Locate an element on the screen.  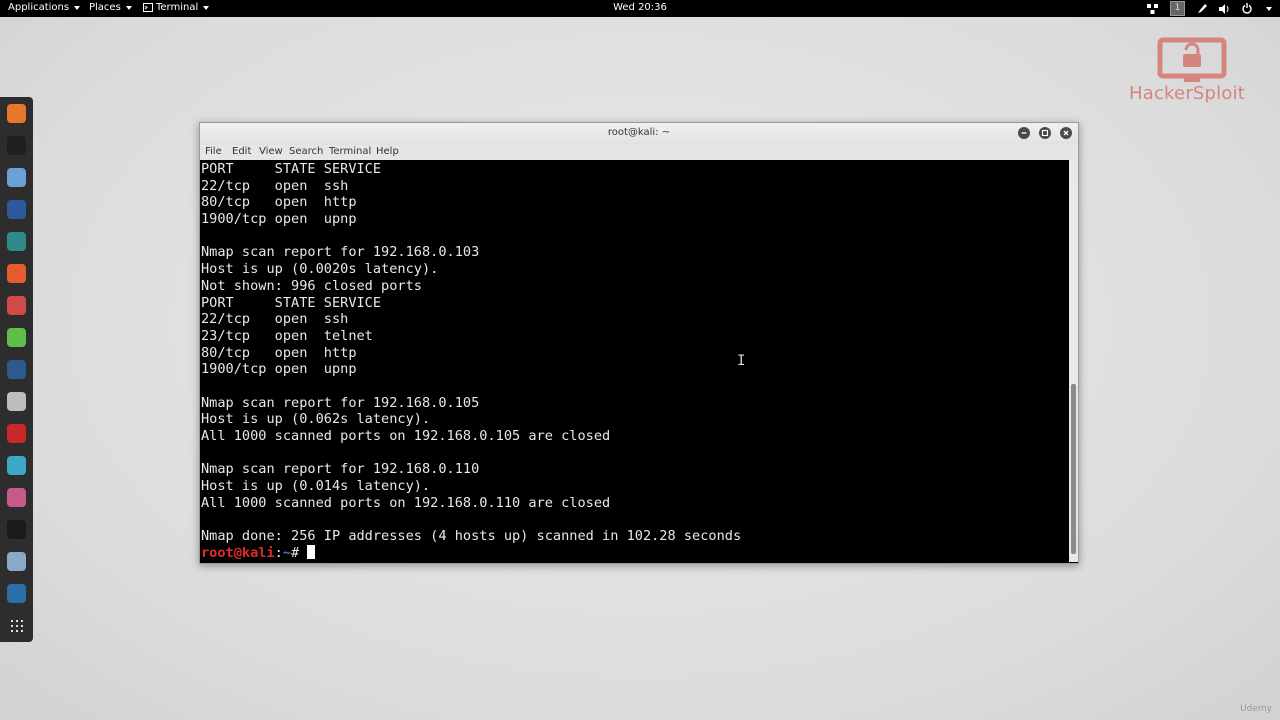
menu-file: File is located at coordinates (213, 151).